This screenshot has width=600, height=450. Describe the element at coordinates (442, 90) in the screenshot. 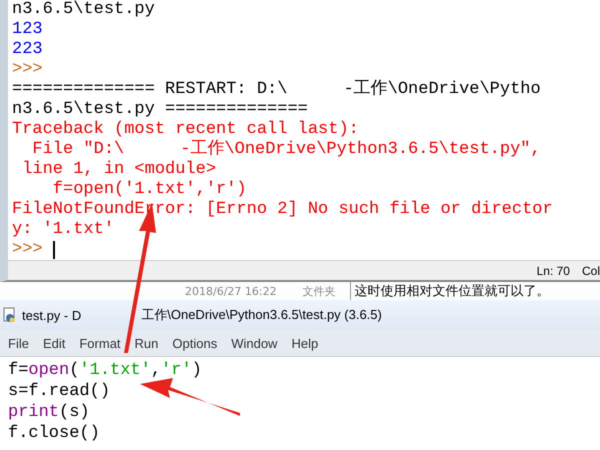

I see `shell-text: -工作\OneDrive\Pytho` at that location.